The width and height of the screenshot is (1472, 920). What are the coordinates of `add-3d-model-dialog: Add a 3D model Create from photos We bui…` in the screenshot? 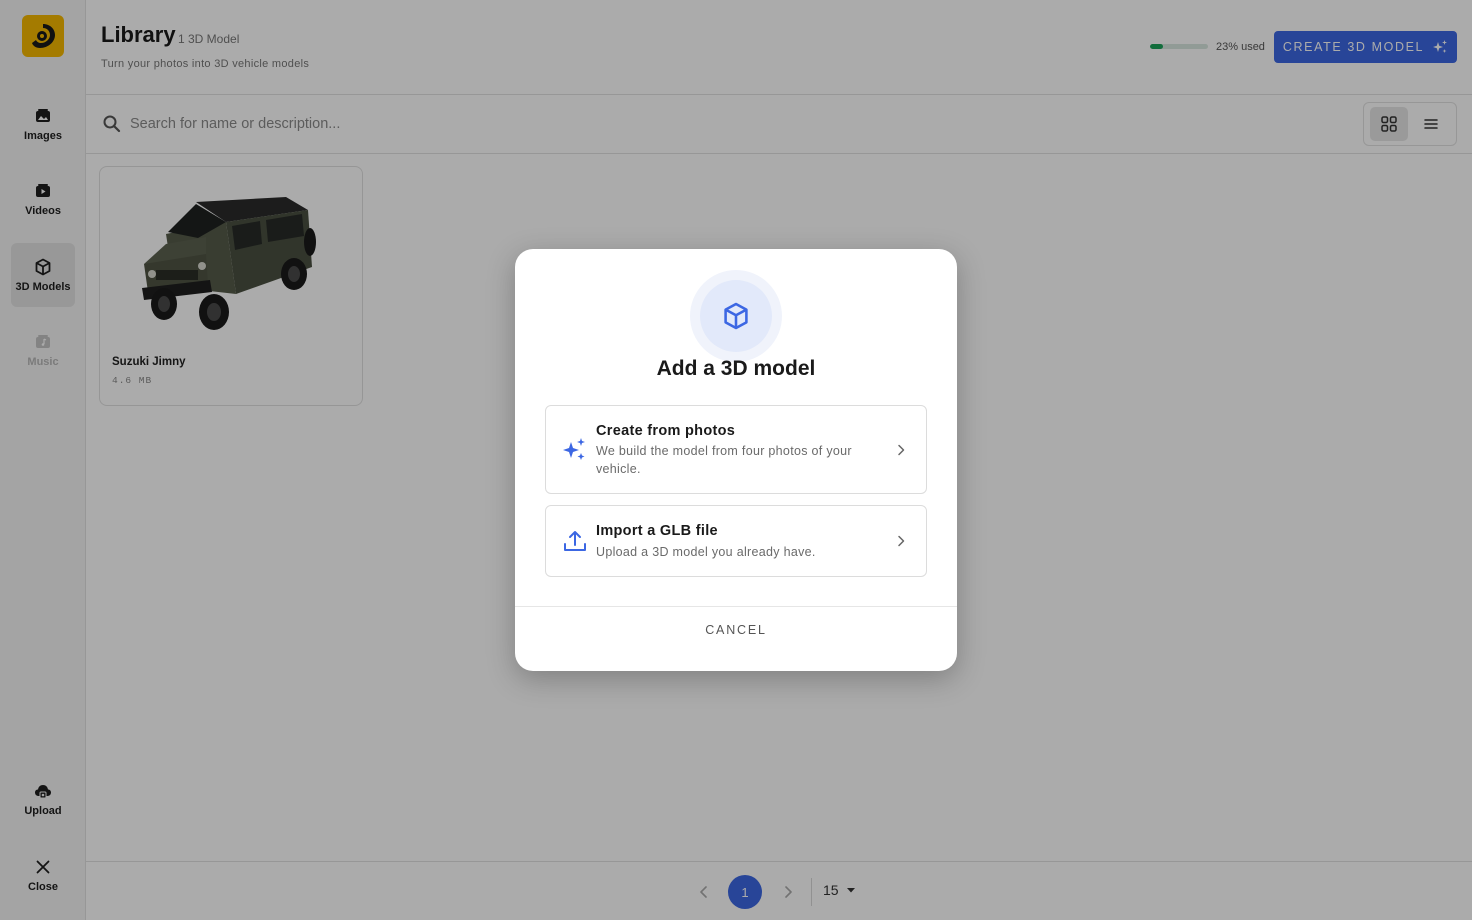 It's located at (736, 460).